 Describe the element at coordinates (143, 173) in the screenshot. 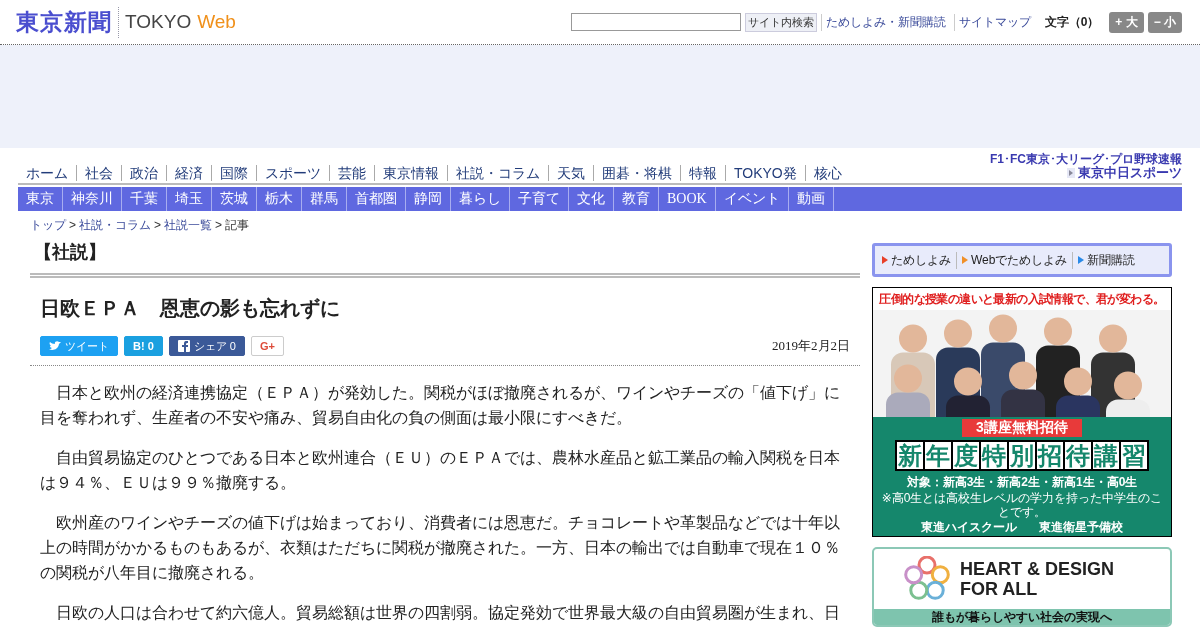

I see `nav-link: 政治` at that location.